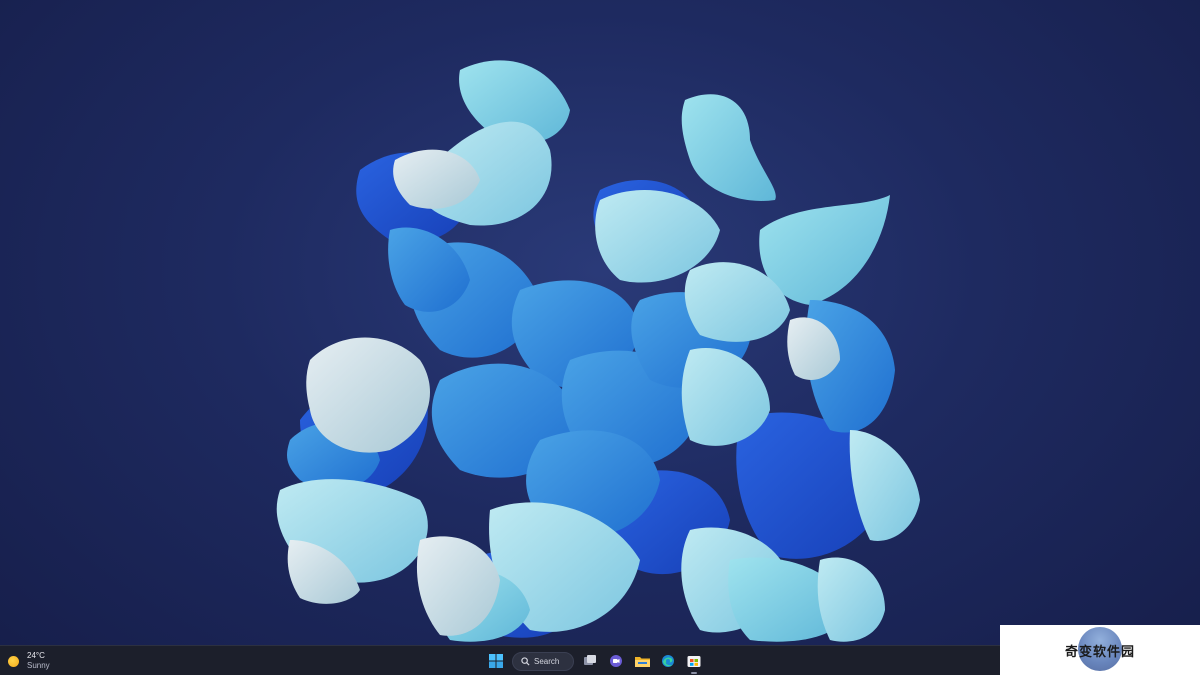 Image resolution: width=1200 pixels, height=675 pixels. I want to click on start-button, so click(496, 661).